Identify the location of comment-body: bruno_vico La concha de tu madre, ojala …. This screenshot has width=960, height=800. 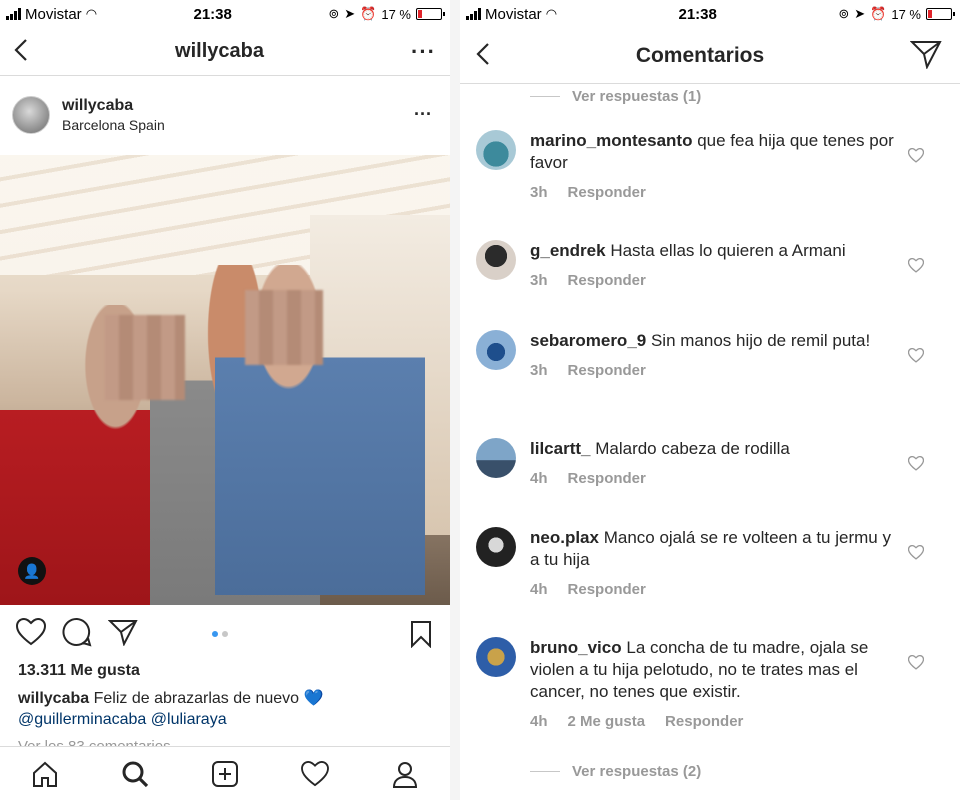
(715, 685).